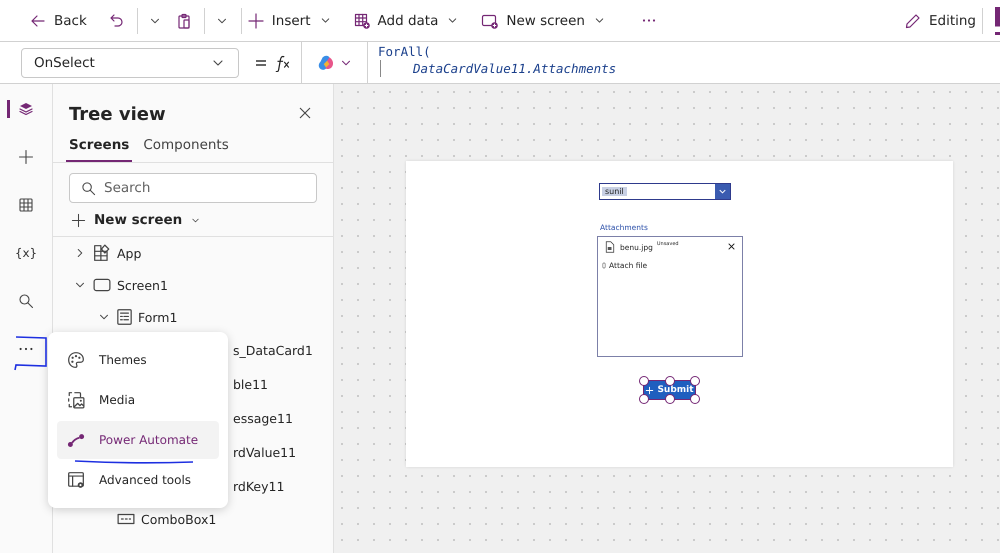 This screenshot has width=1000, height=553. Describe the element at coordinates (604, 265) in the screenshot. I see `paperclip-icon` at that location.